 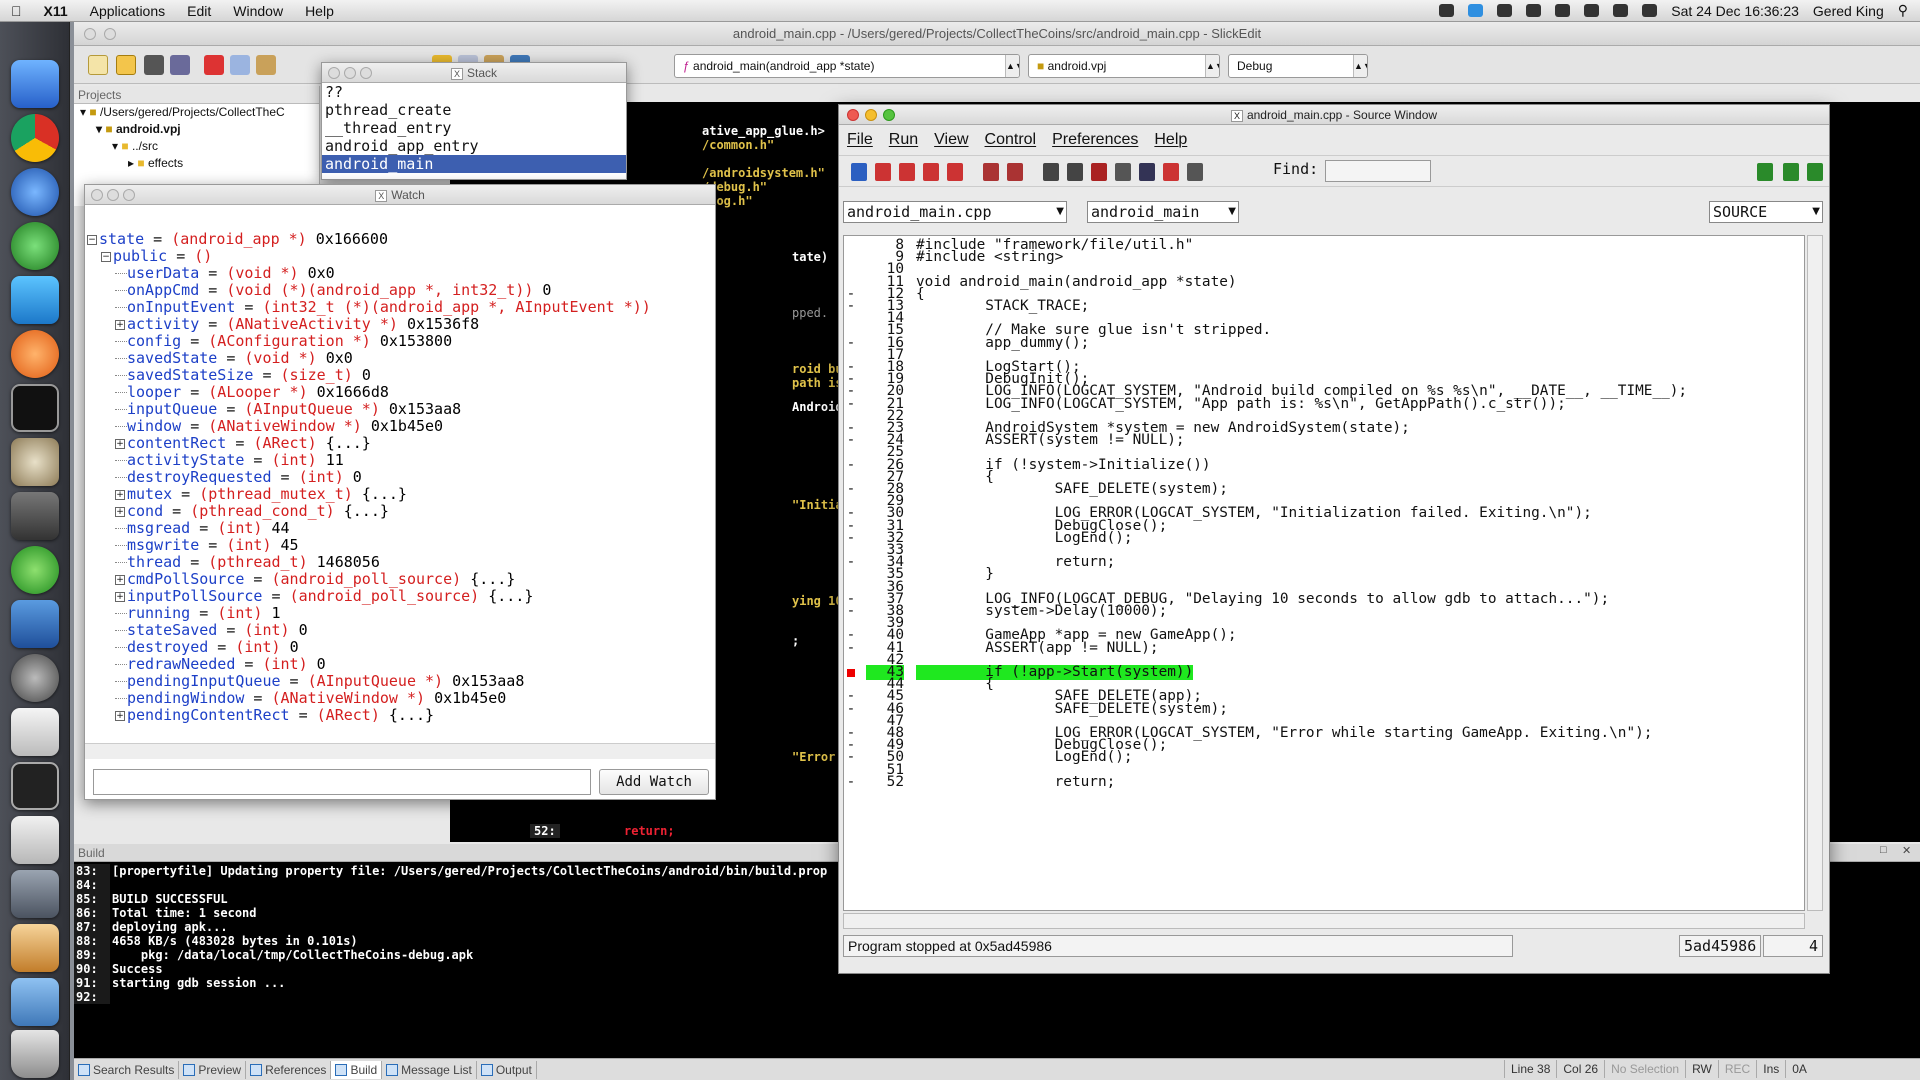 I want to click on tab-build: Build, so click(x=357, y=1069).